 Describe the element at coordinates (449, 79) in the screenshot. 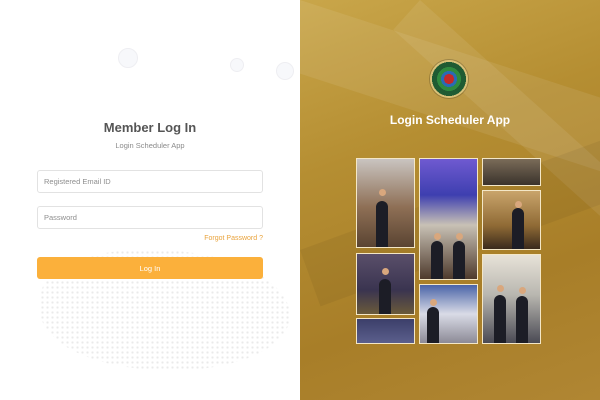

I see `organization-seal-icon` at that location.